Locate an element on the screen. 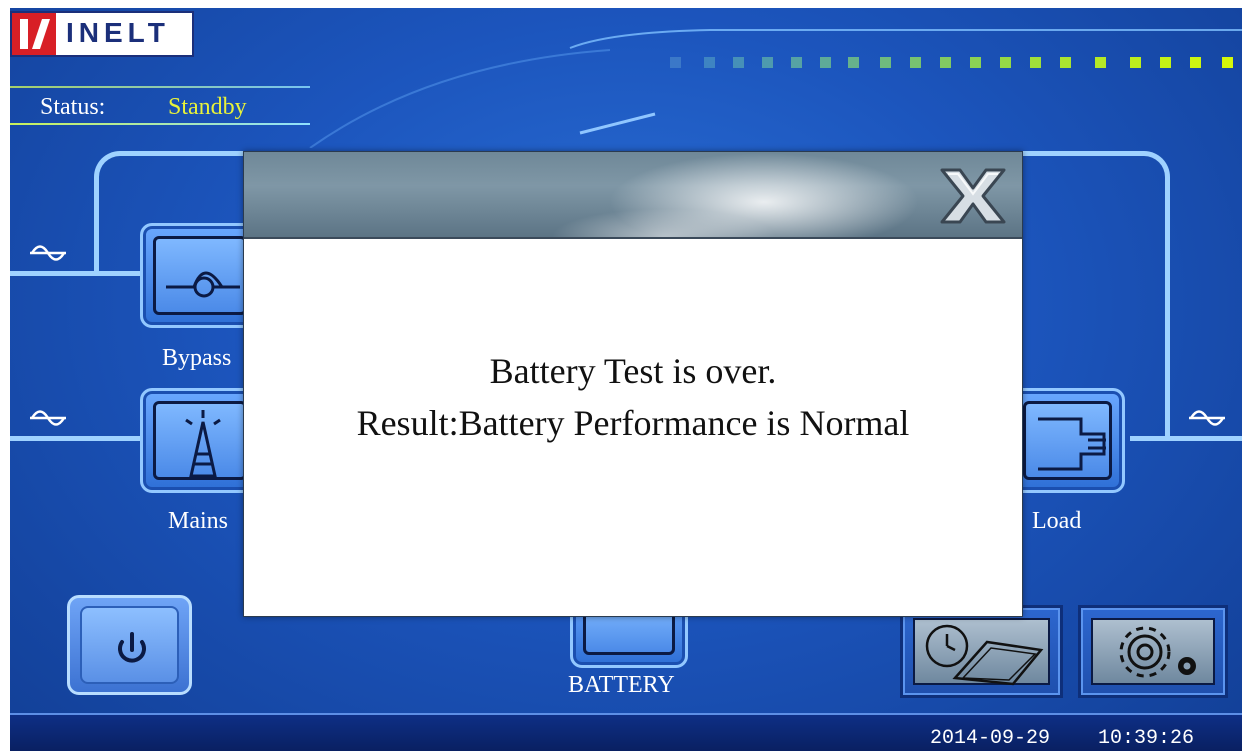 This screenshot has height=751, width=1244. bypass-sine-wave-icon is located at coordinates (48, 256).